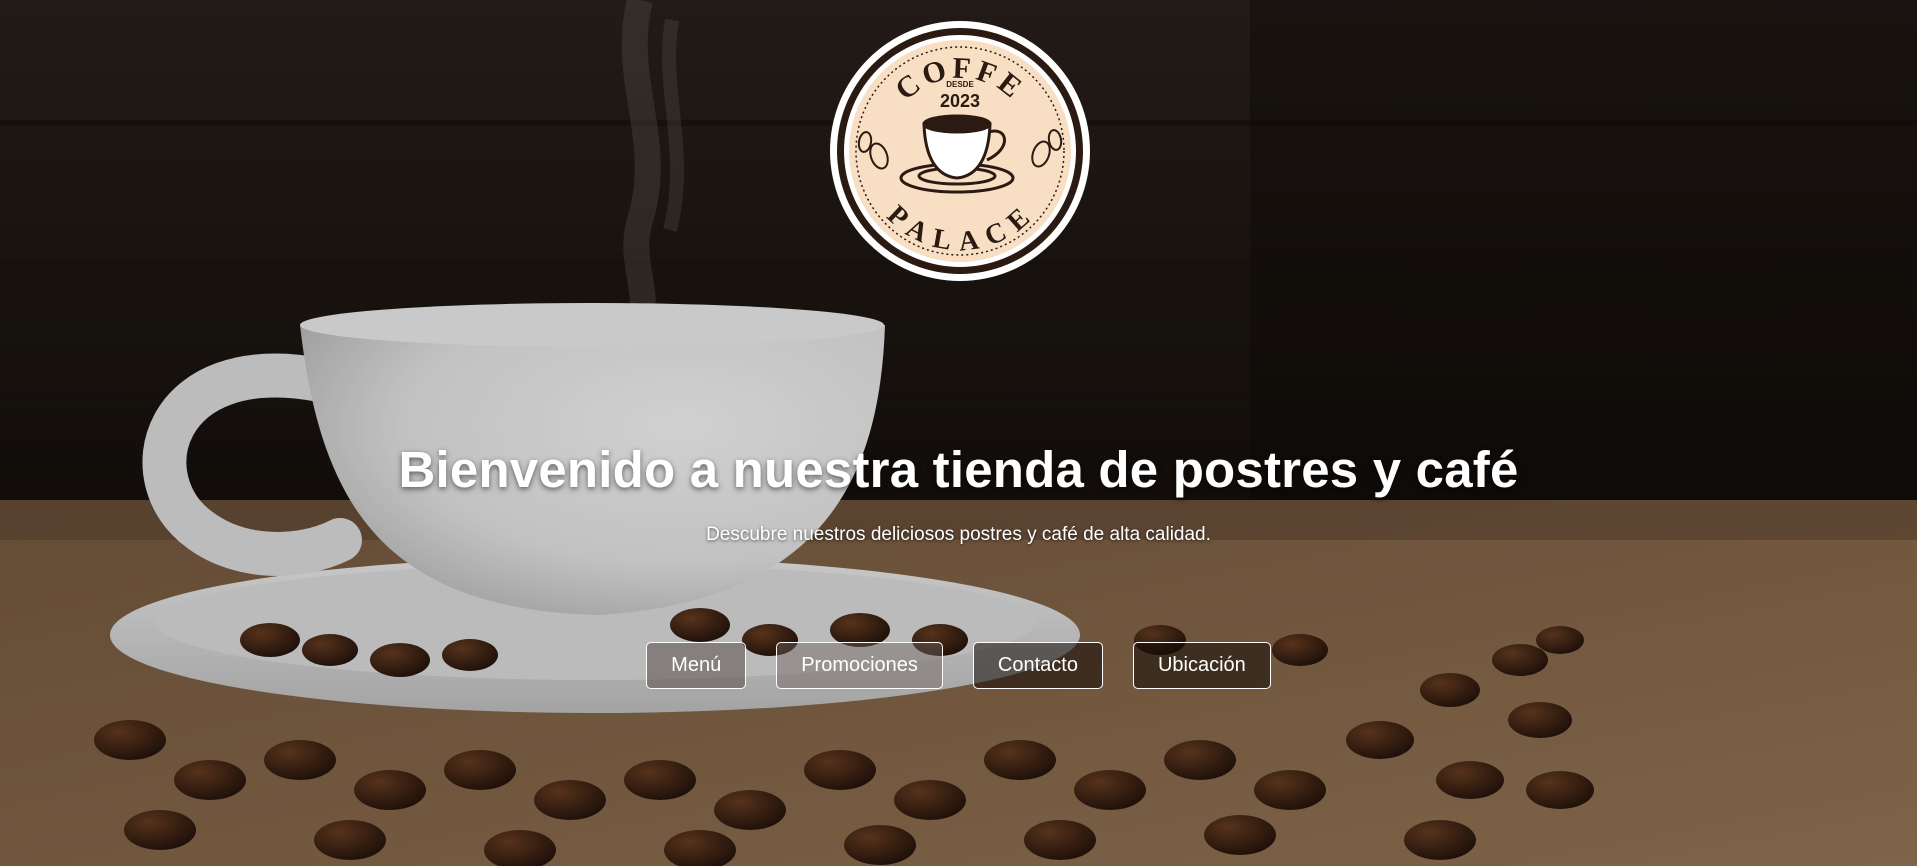 This screenshot has height=866, width=1917. Describe the element at coordinates (960, 151) in the screenshot. I see `coffe-palace-logo: COFFE DESDE 2023 PALACE` at that location.